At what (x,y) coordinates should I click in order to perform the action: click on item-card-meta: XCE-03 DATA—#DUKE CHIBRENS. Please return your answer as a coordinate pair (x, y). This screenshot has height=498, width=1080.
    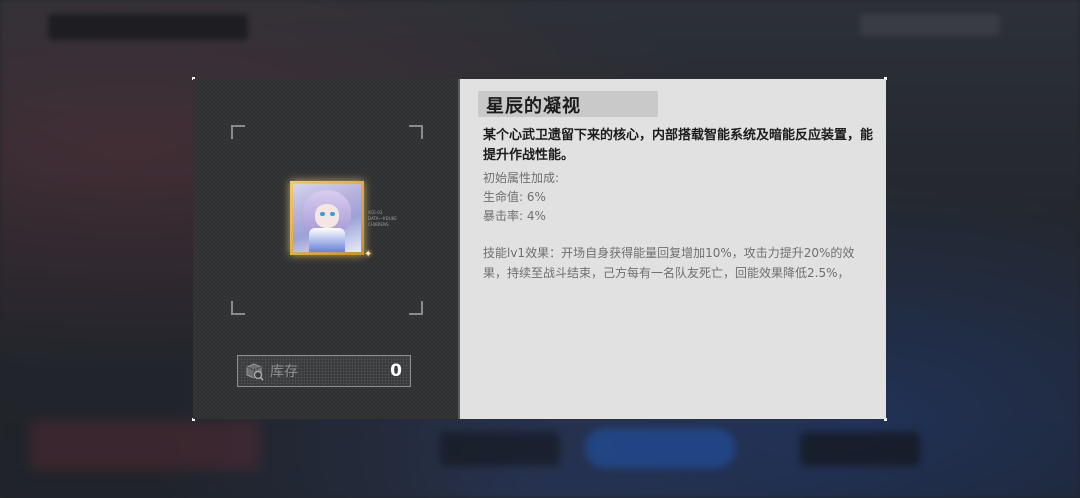
    Looking at the image, I should click on (382, 218).